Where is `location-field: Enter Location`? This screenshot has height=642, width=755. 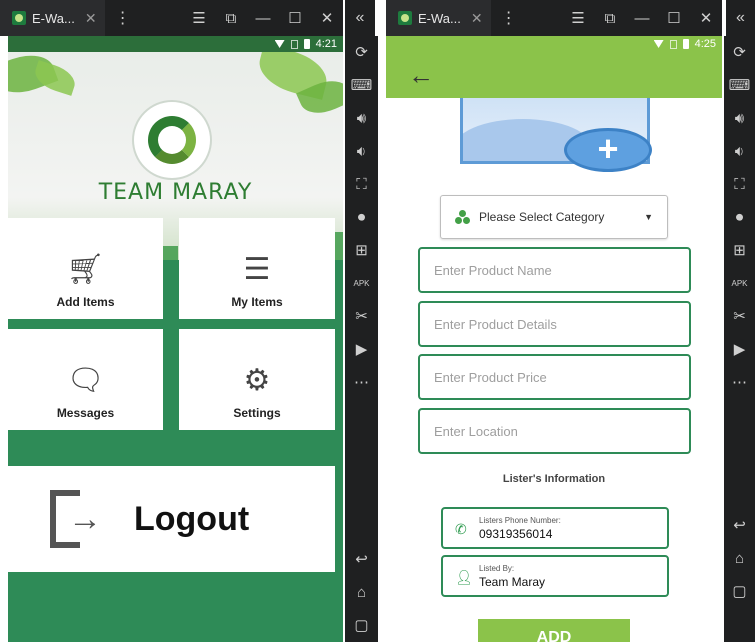
location-field: Enter Location is located at coordinates (554, 431).